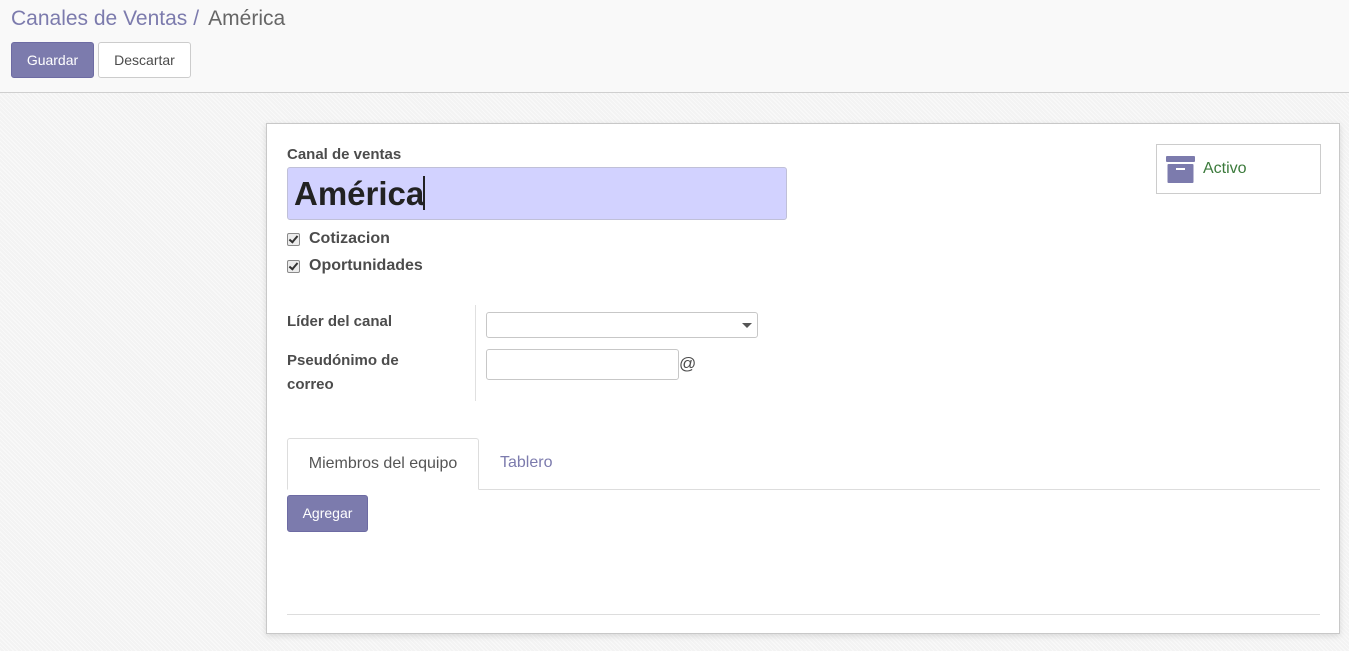 This screenshot has width=1349, height=651. What do you see at coordinates (359, 193) in the screenshot?
I see `sales-channel-name-value: América` at bounding box center [359, 193].